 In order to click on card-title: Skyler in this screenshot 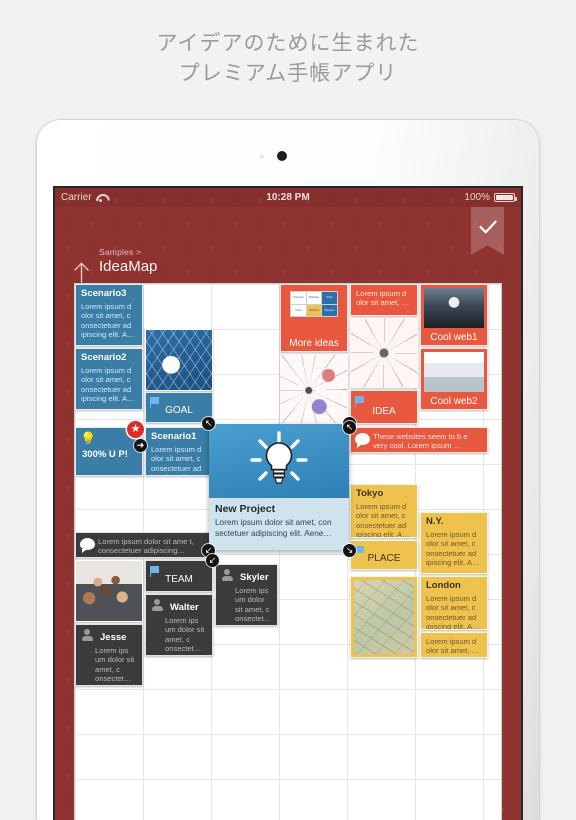, I will do `click(254, 577)`.